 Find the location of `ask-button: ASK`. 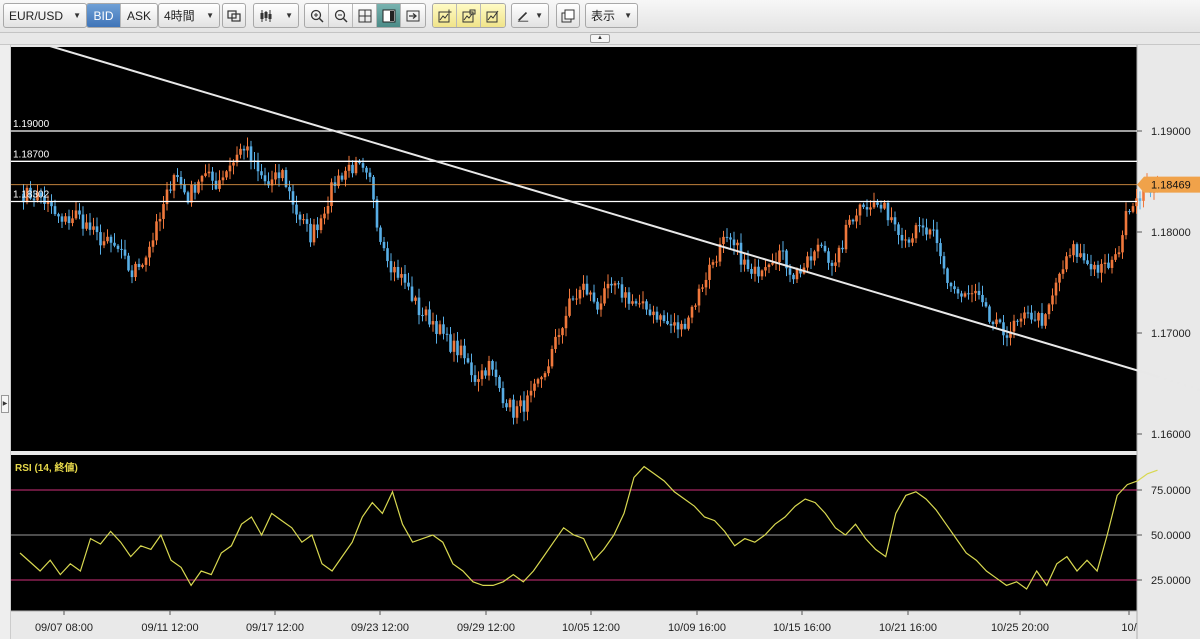

ask-button: ASK is located at coordinates (139, 15).